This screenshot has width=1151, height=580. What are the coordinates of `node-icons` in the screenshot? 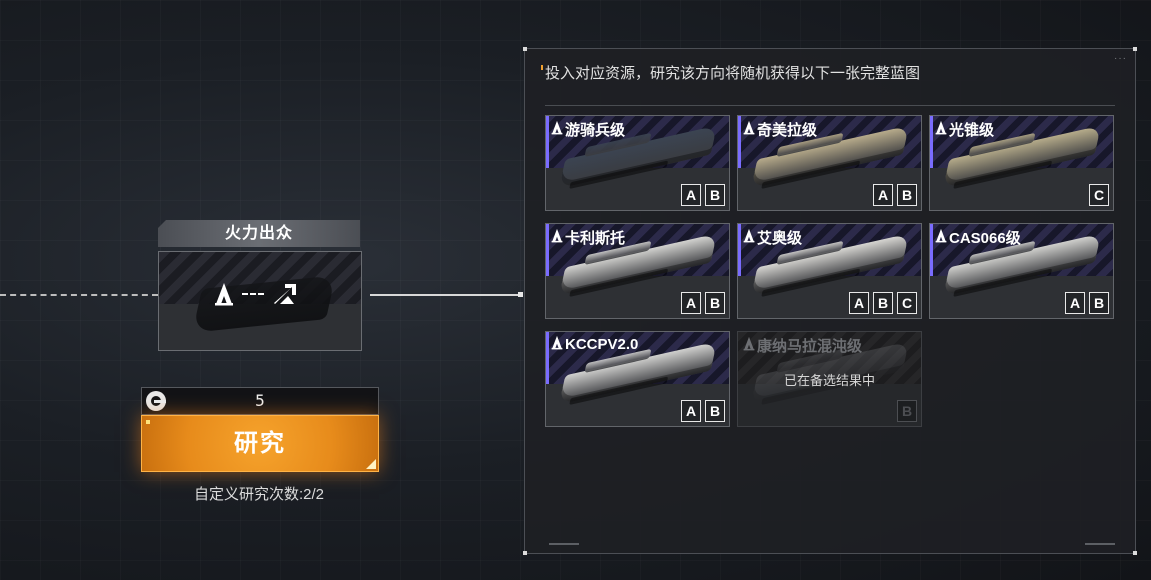 It's located at (256, 294).